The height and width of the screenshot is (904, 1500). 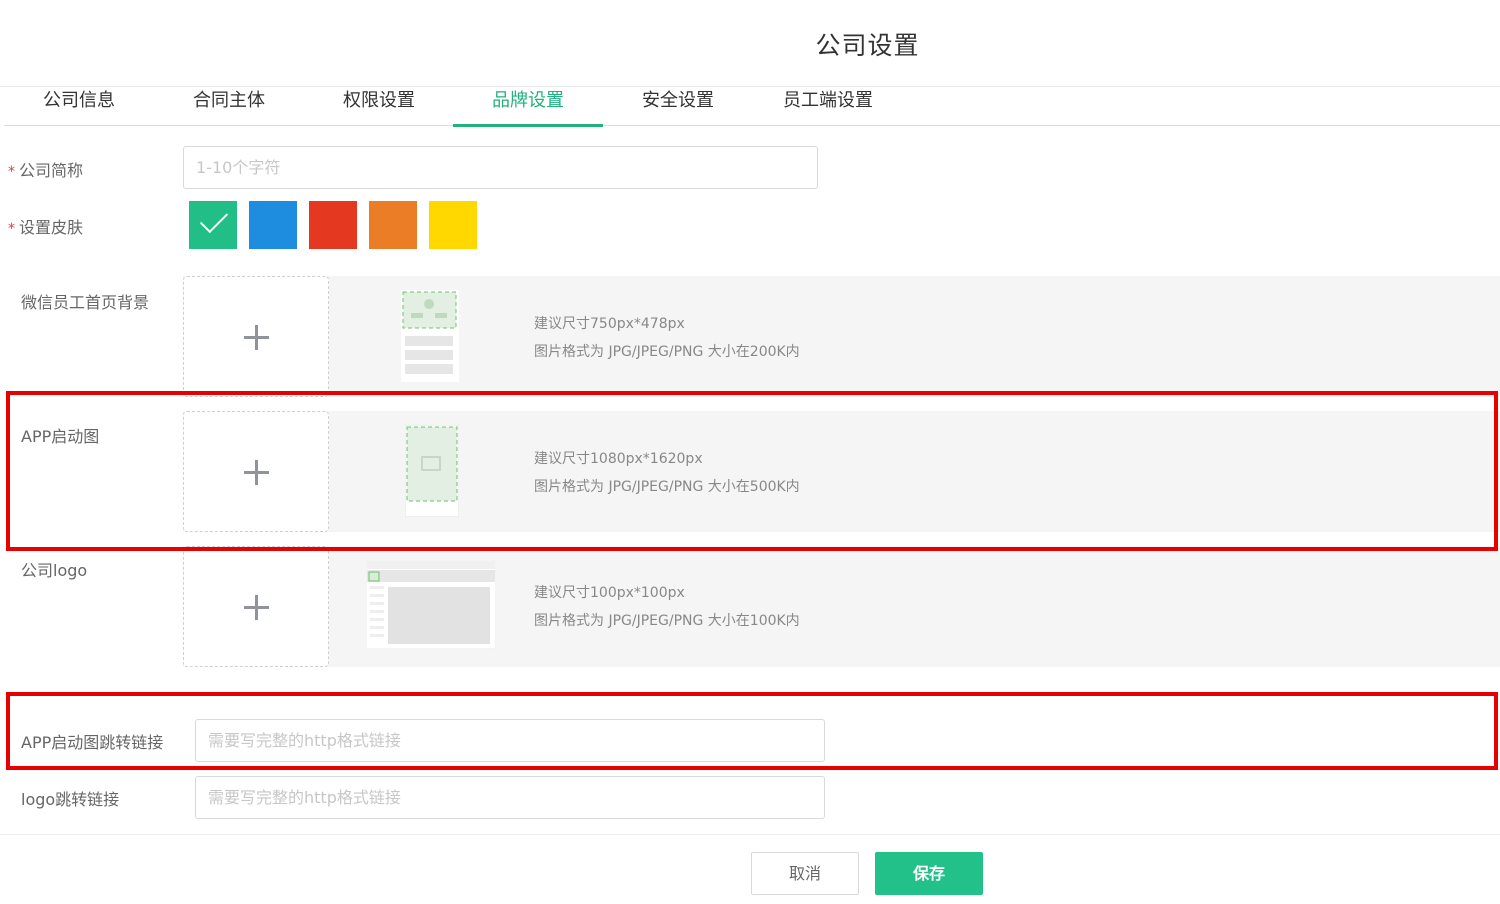 What do you see at coordinates (678, 106) in the screenshot?
I see `tab-security-settings: 安全设置` at bounding box center [678, 106].